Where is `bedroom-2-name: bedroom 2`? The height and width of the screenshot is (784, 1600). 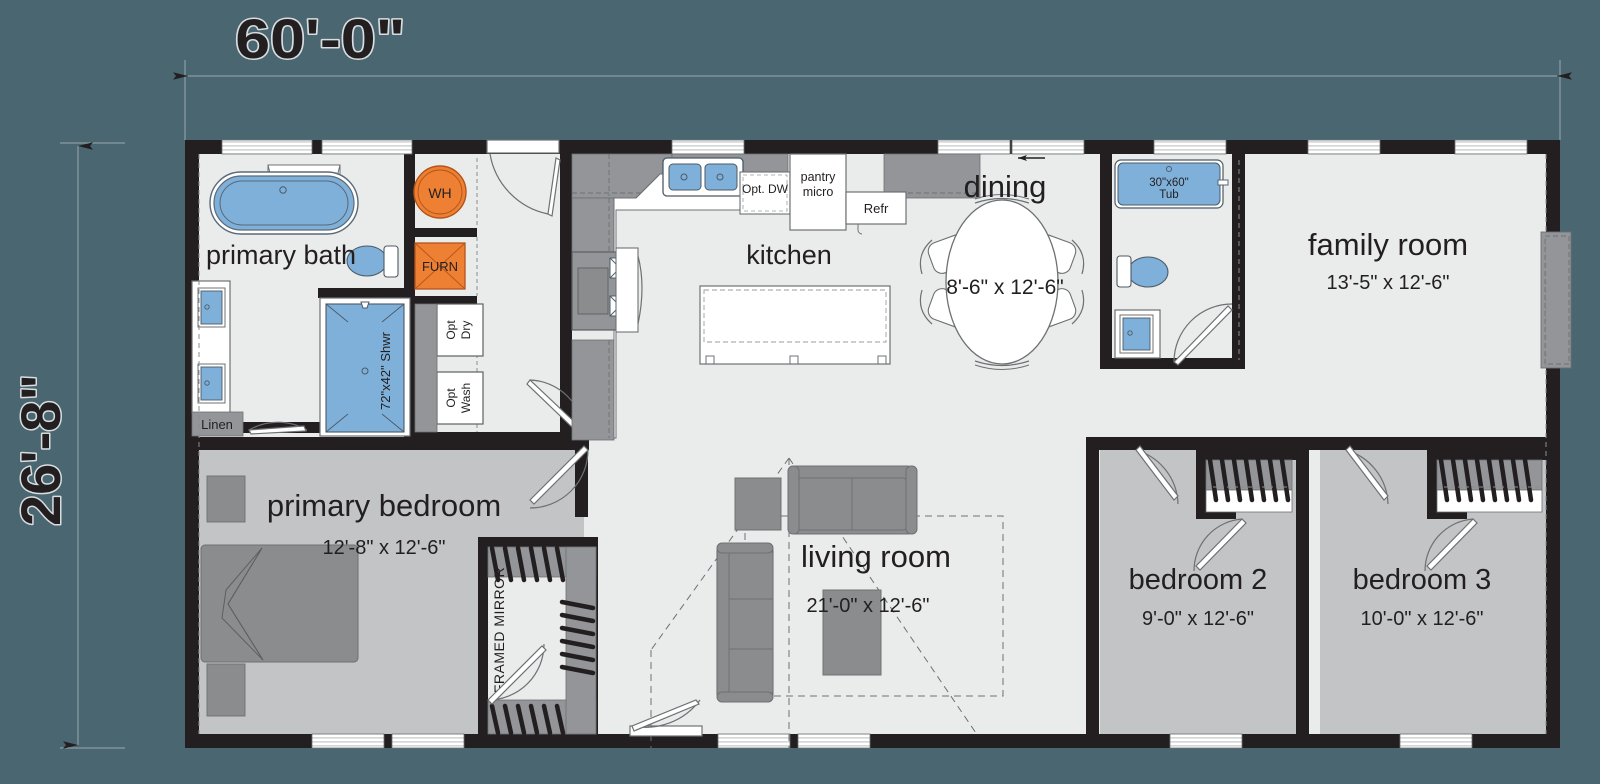
bedroom-2-name: bedroom 2 is located at coordinates (1198, 580).